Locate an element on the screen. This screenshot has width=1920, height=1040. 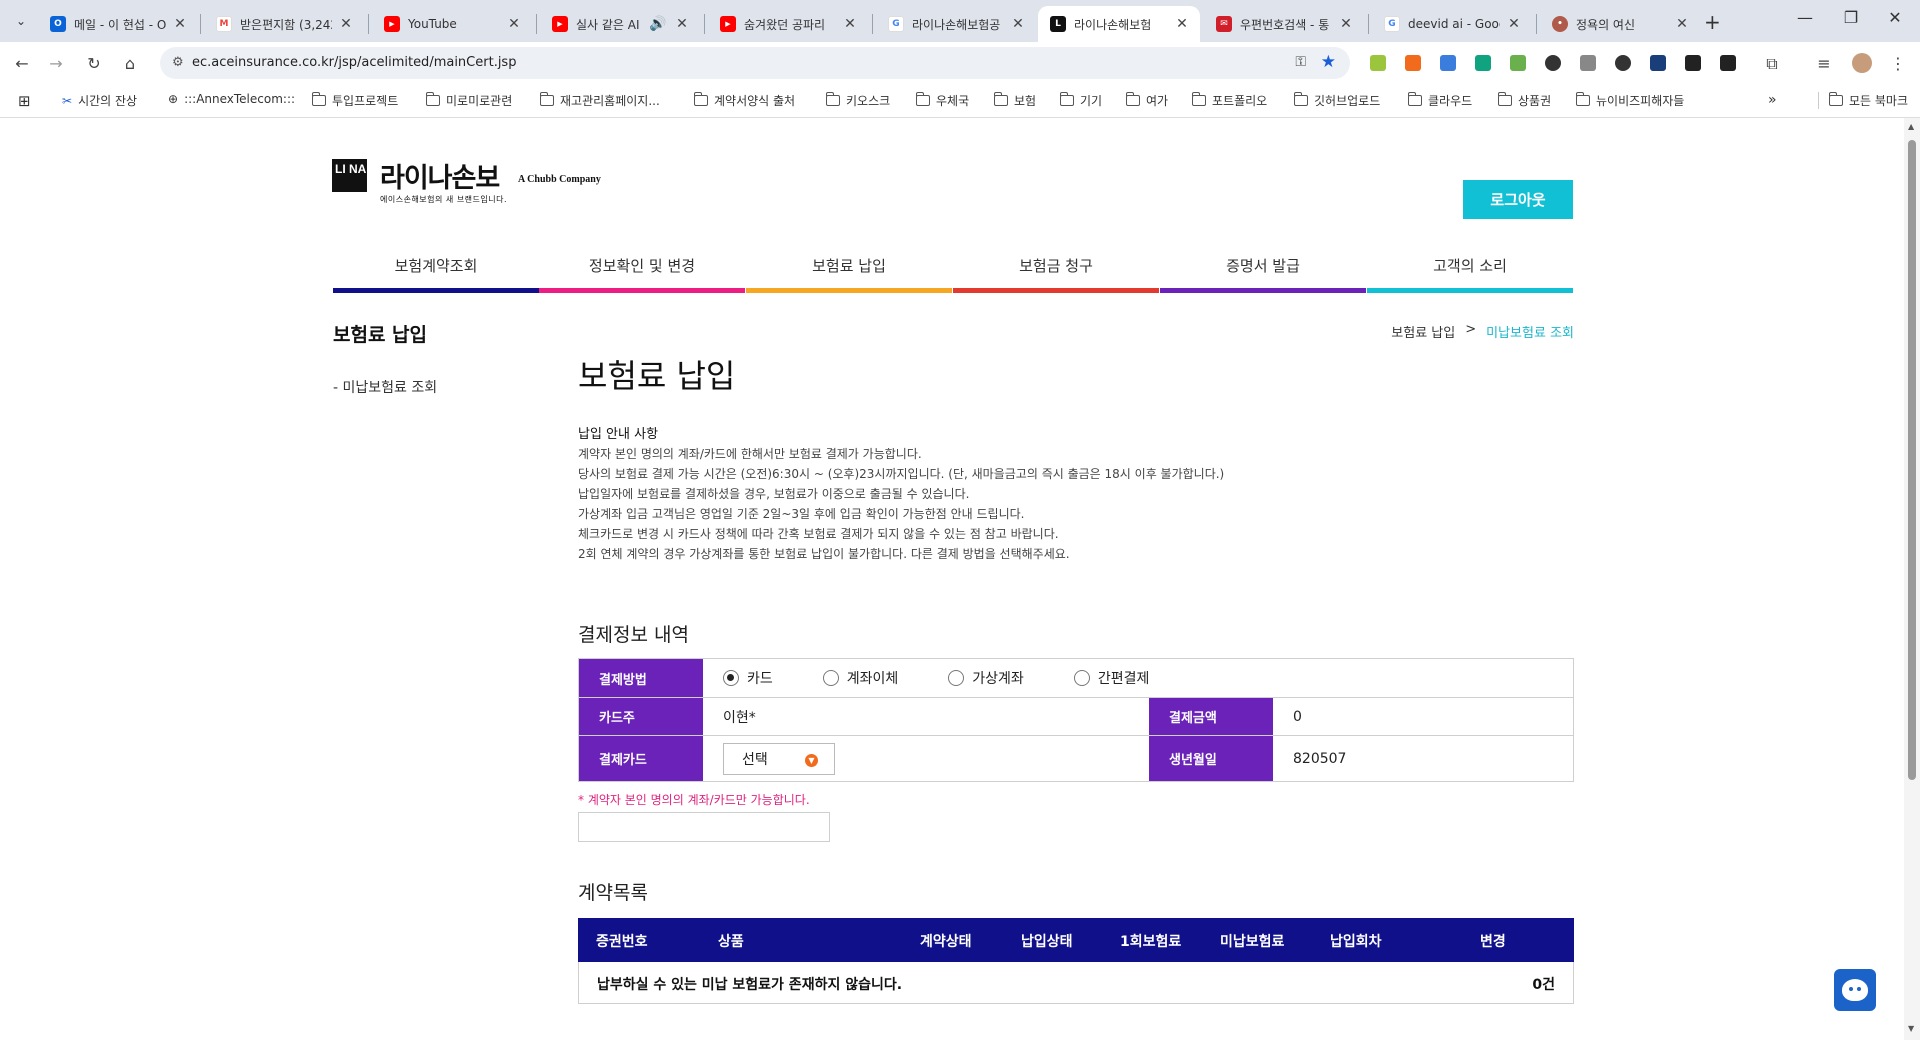
site-info-icon: ⚙ is located at coordinates (178, 62).